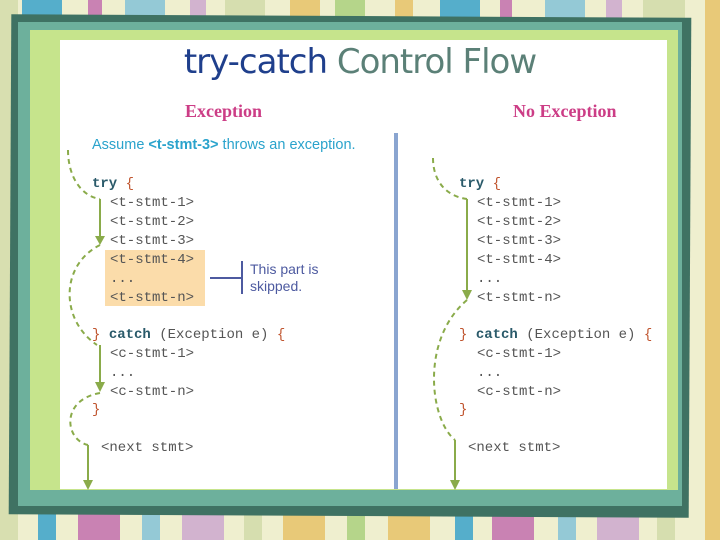  What do you see at coordinates (84, 295) in the screenshot?
I see `dashed-flow-jump-to-catch` at bounding box center [84, 295].